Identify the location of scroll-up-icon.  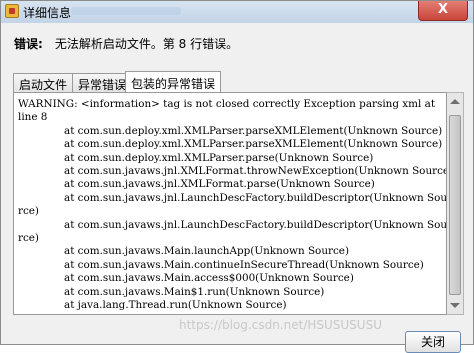
(455, 101).